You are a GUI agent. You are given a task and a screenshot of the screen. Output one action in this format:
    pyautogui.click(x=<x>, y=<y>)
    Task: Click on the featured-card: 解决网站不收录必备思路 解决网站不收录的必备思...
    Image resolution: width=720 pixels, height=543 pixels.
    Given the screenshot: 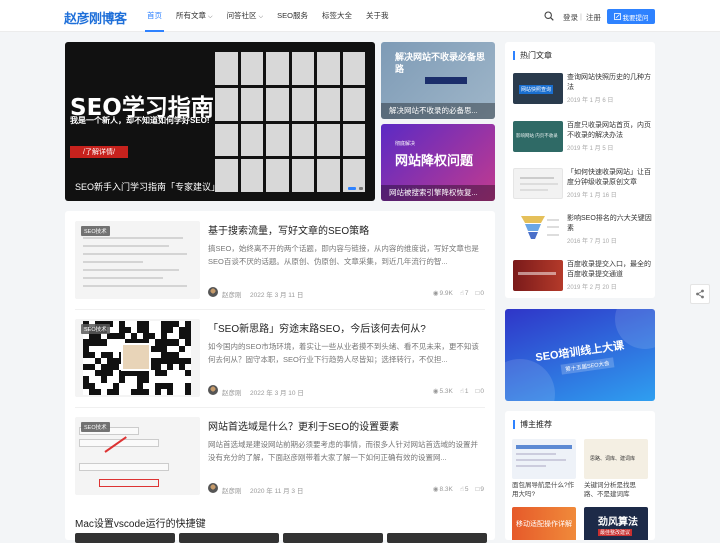 What is the action you would take?
    pyautogui.click(x=438, y=80)
    